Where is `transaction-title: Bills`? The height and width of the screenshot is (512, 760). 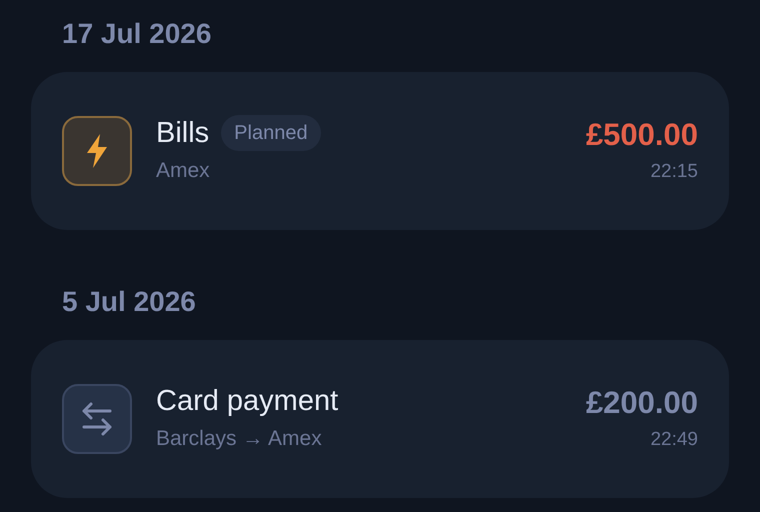
transaction-title: Bills is located at coordinates (183, 134).